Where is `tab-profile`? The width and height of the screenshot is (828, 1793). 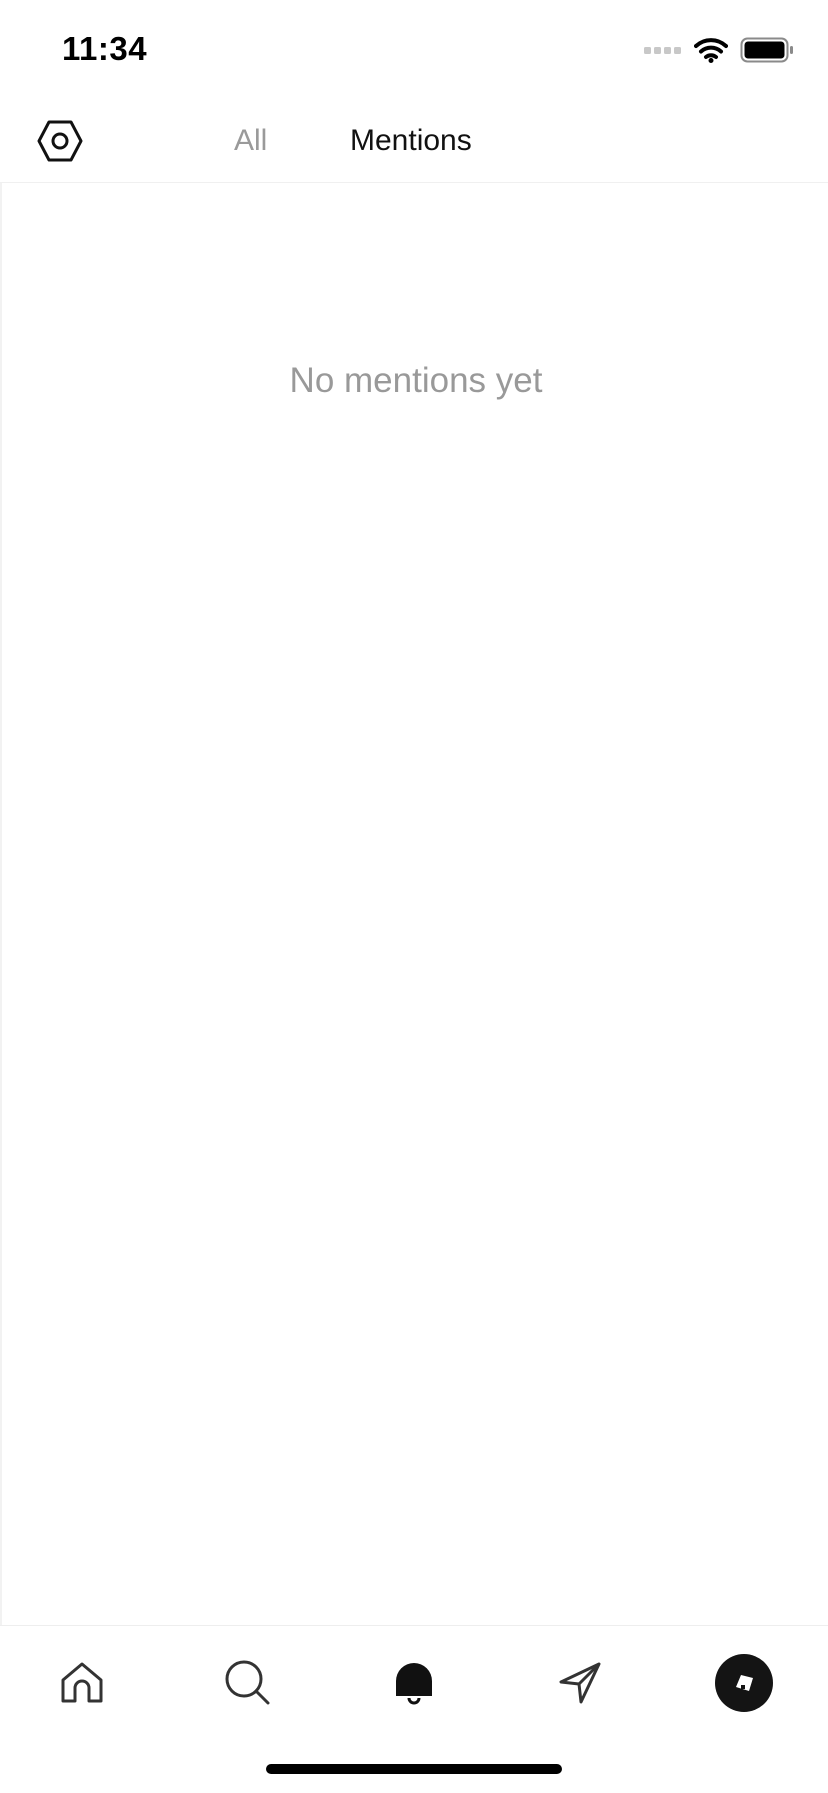 tab-profile is located at coordinates (744, 1683).